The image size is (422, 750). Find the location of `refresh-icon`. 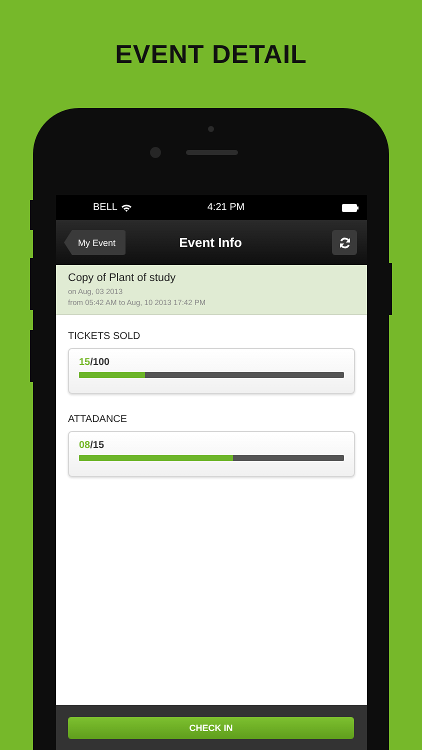

refresh-icon is located at coordinates (344, 242).